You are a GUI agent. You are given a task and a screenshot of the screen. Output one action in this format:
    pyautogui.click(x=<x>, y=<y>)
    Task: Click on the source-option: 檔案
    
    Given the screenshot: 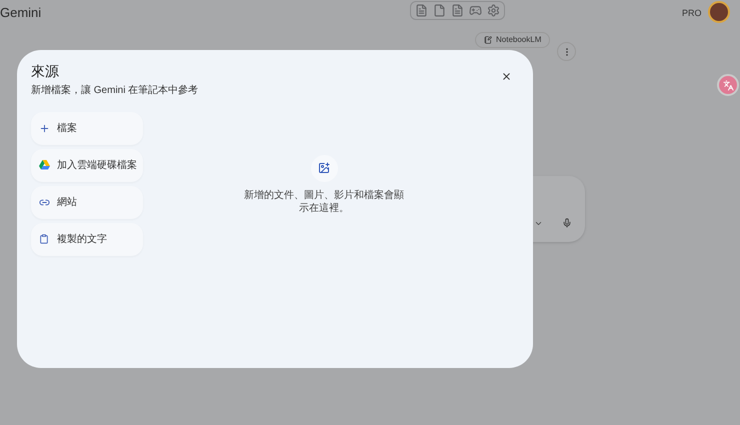 What is the action you would take?
    pyautogui.click(x=87, y=128)
    